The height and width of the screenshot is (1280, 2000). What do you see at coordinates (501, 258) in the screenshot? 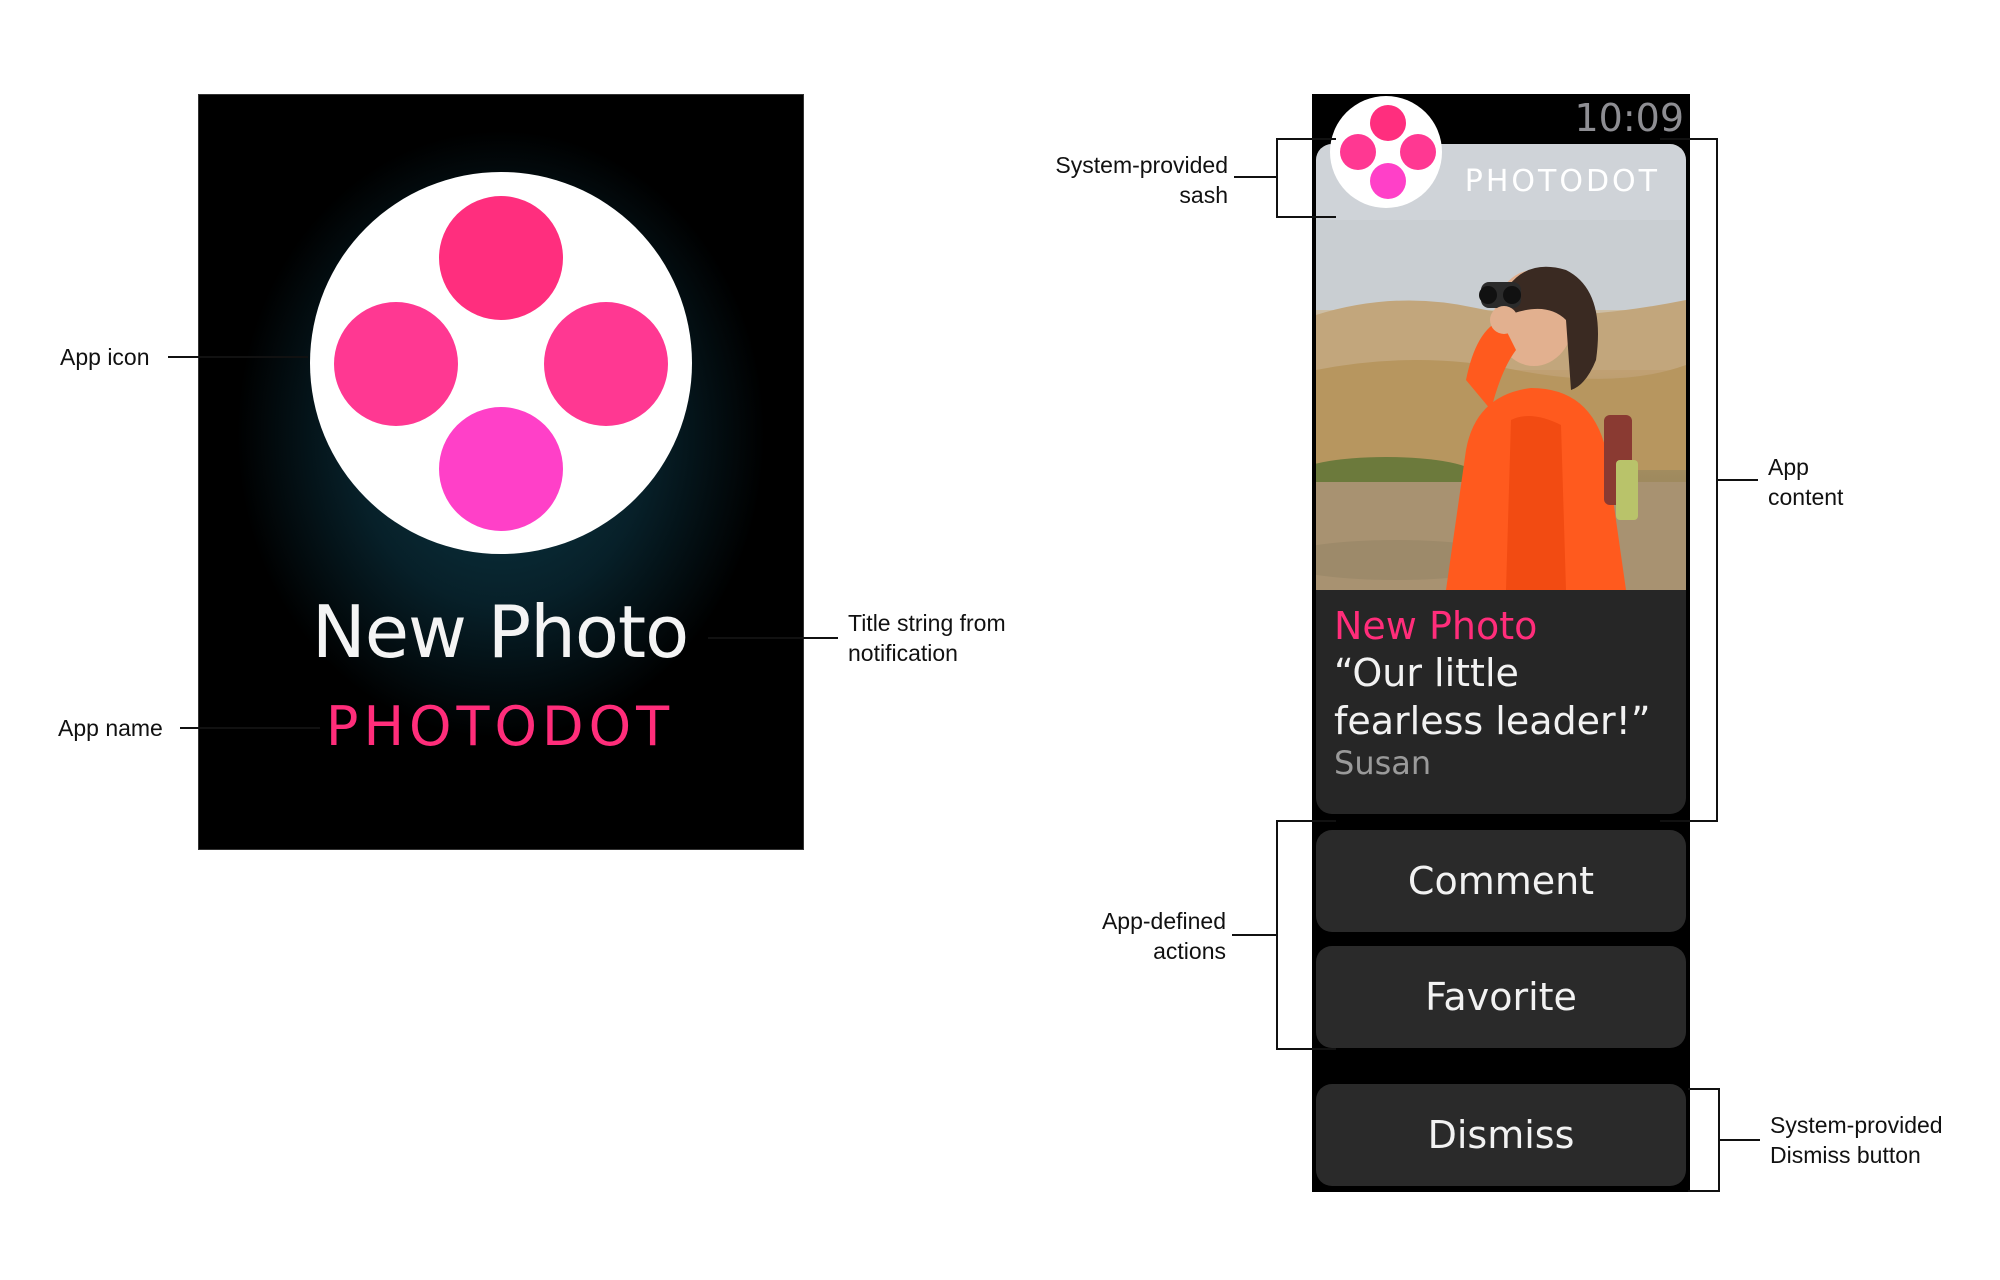
I see `icon-dot-top` at bounding box center [501, 258].